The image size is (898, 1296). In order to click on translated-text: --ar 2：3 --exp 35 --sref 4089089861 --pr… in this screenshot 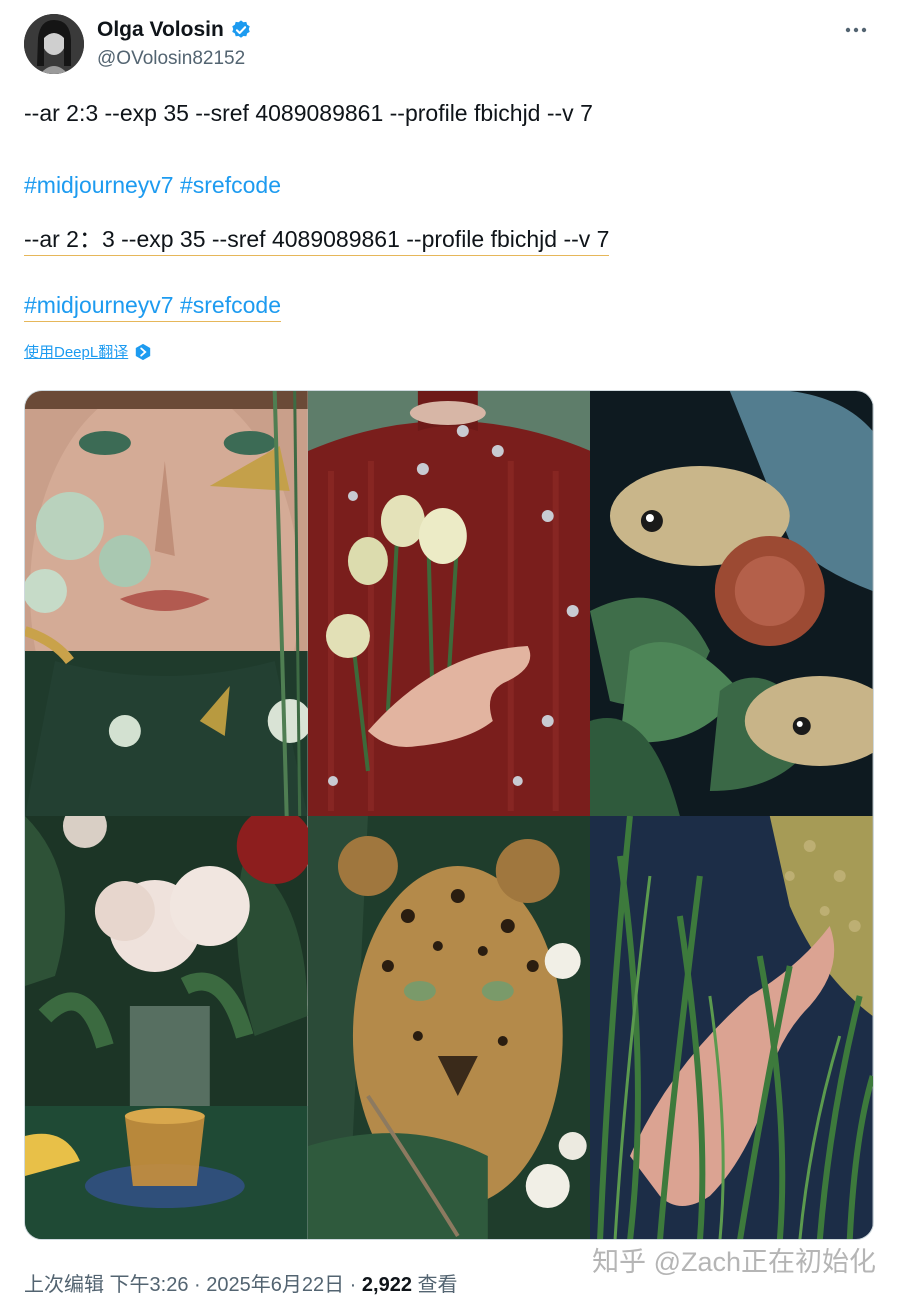, I will do `click(317, 241)`.